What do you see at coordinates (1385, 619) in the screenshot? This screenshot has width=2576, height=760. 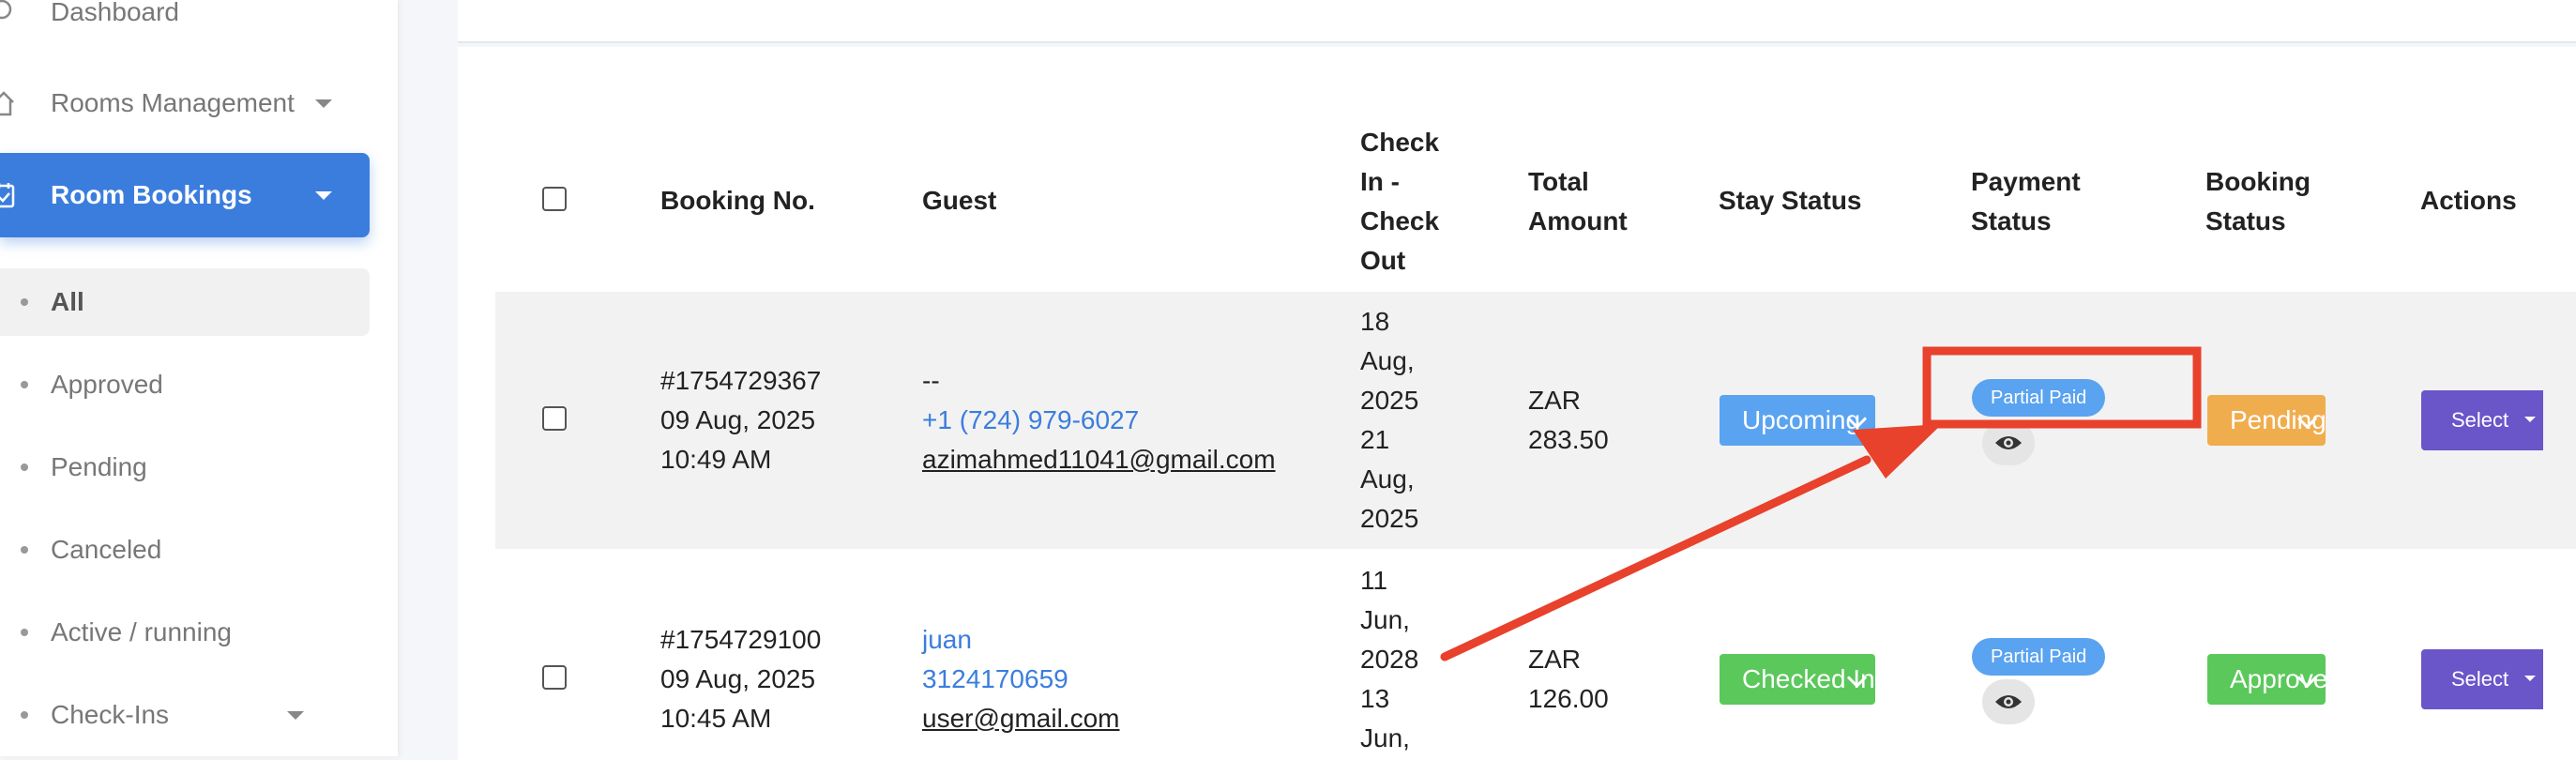 I see `checkin-text: Jun,` at bounding box center [1385, 619].